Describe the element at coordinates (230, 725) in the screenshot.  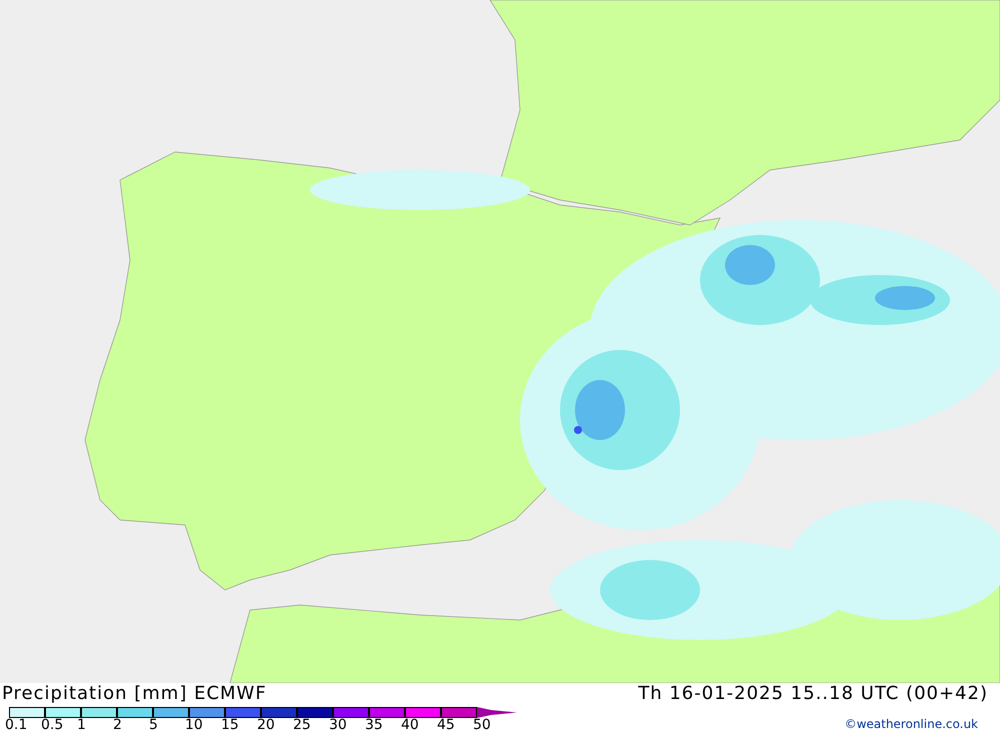
I see `legend-label: 15` at that location.